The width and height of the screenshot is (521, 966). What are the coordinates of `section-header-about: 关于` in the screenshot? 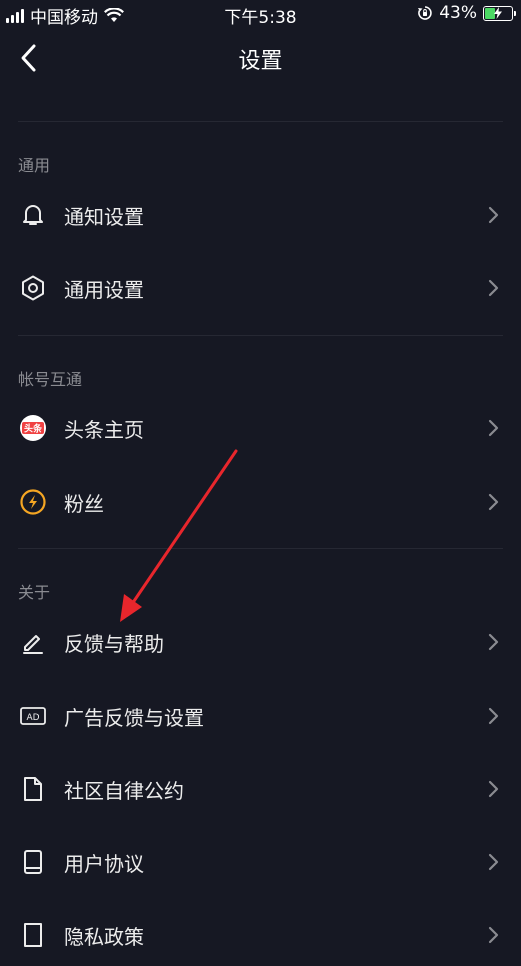 It's located at (34, 592).